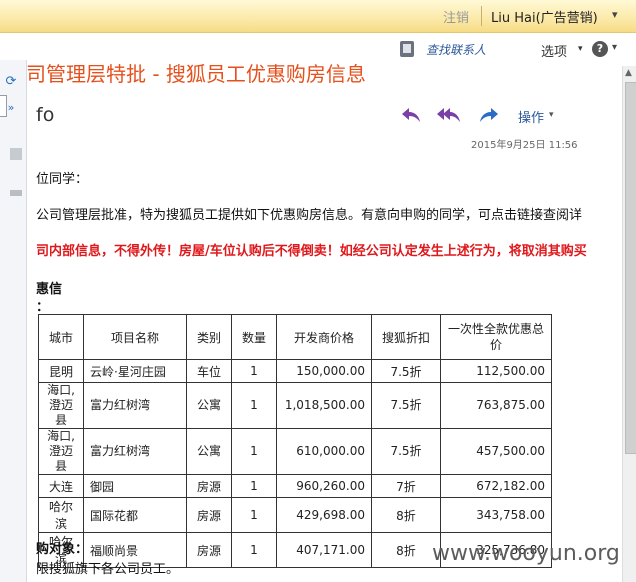 The height and width of the screenshot is (582, 636). I want to click on greeting-text: 位同学：, so click(62, 179).